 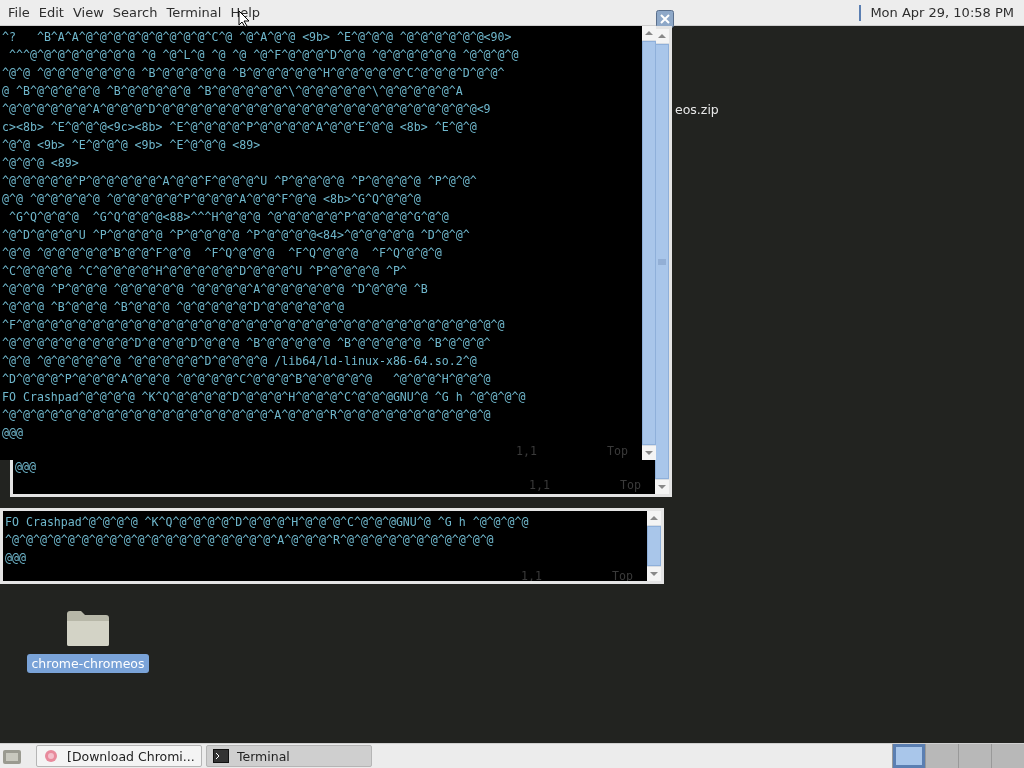 I want to click on folder-icon, so click(x=88, y=628).